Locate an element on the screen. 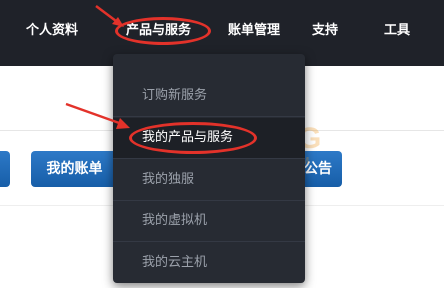  nav-personal-info: 个人资料 is located at coordinates (52, 31).